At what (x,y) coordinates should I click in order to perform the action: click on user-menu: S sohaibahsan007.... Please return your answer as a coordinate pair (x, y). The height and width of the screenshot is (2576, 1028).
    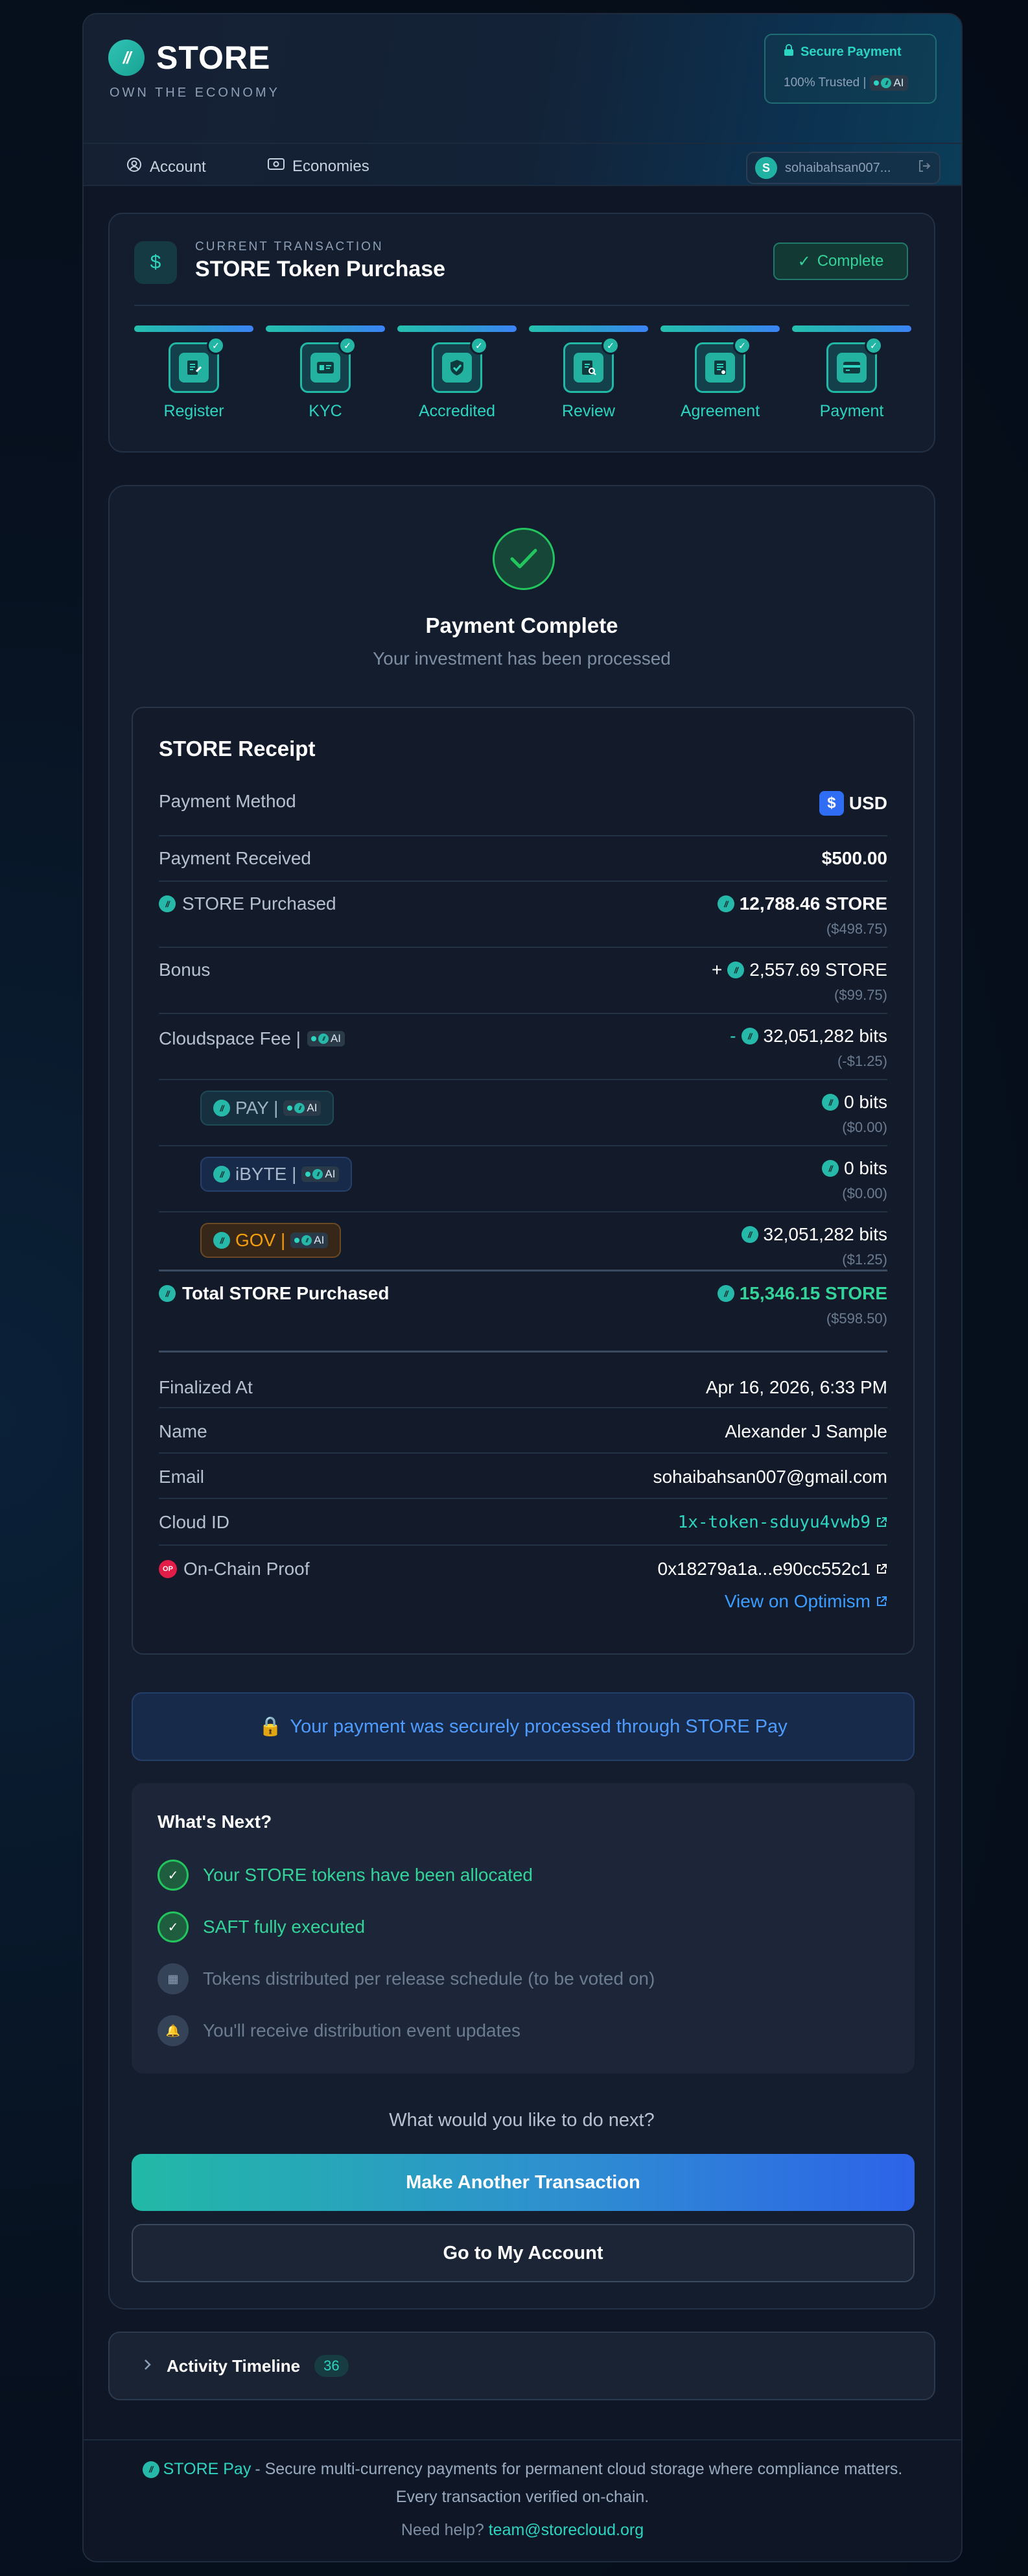
    Looking at the image, I should click on (843, 168).